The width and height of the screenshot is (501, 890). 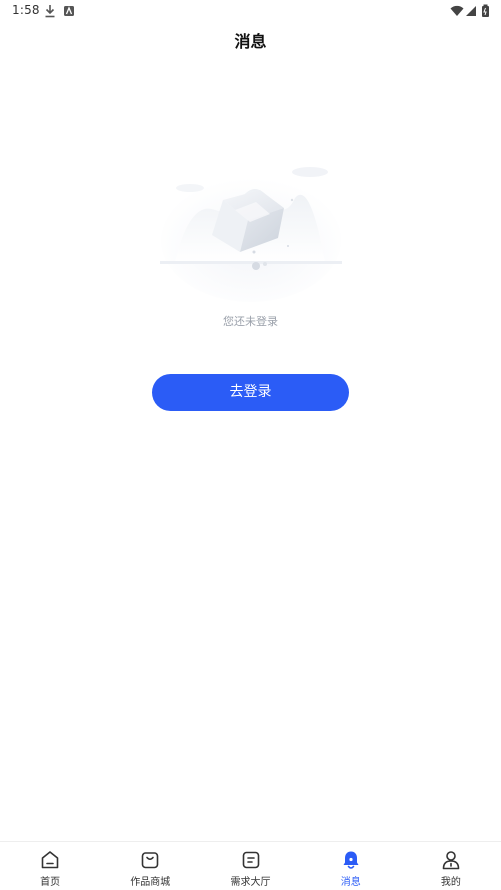 I want to click on bell-icon, so click(x=351, y=860).